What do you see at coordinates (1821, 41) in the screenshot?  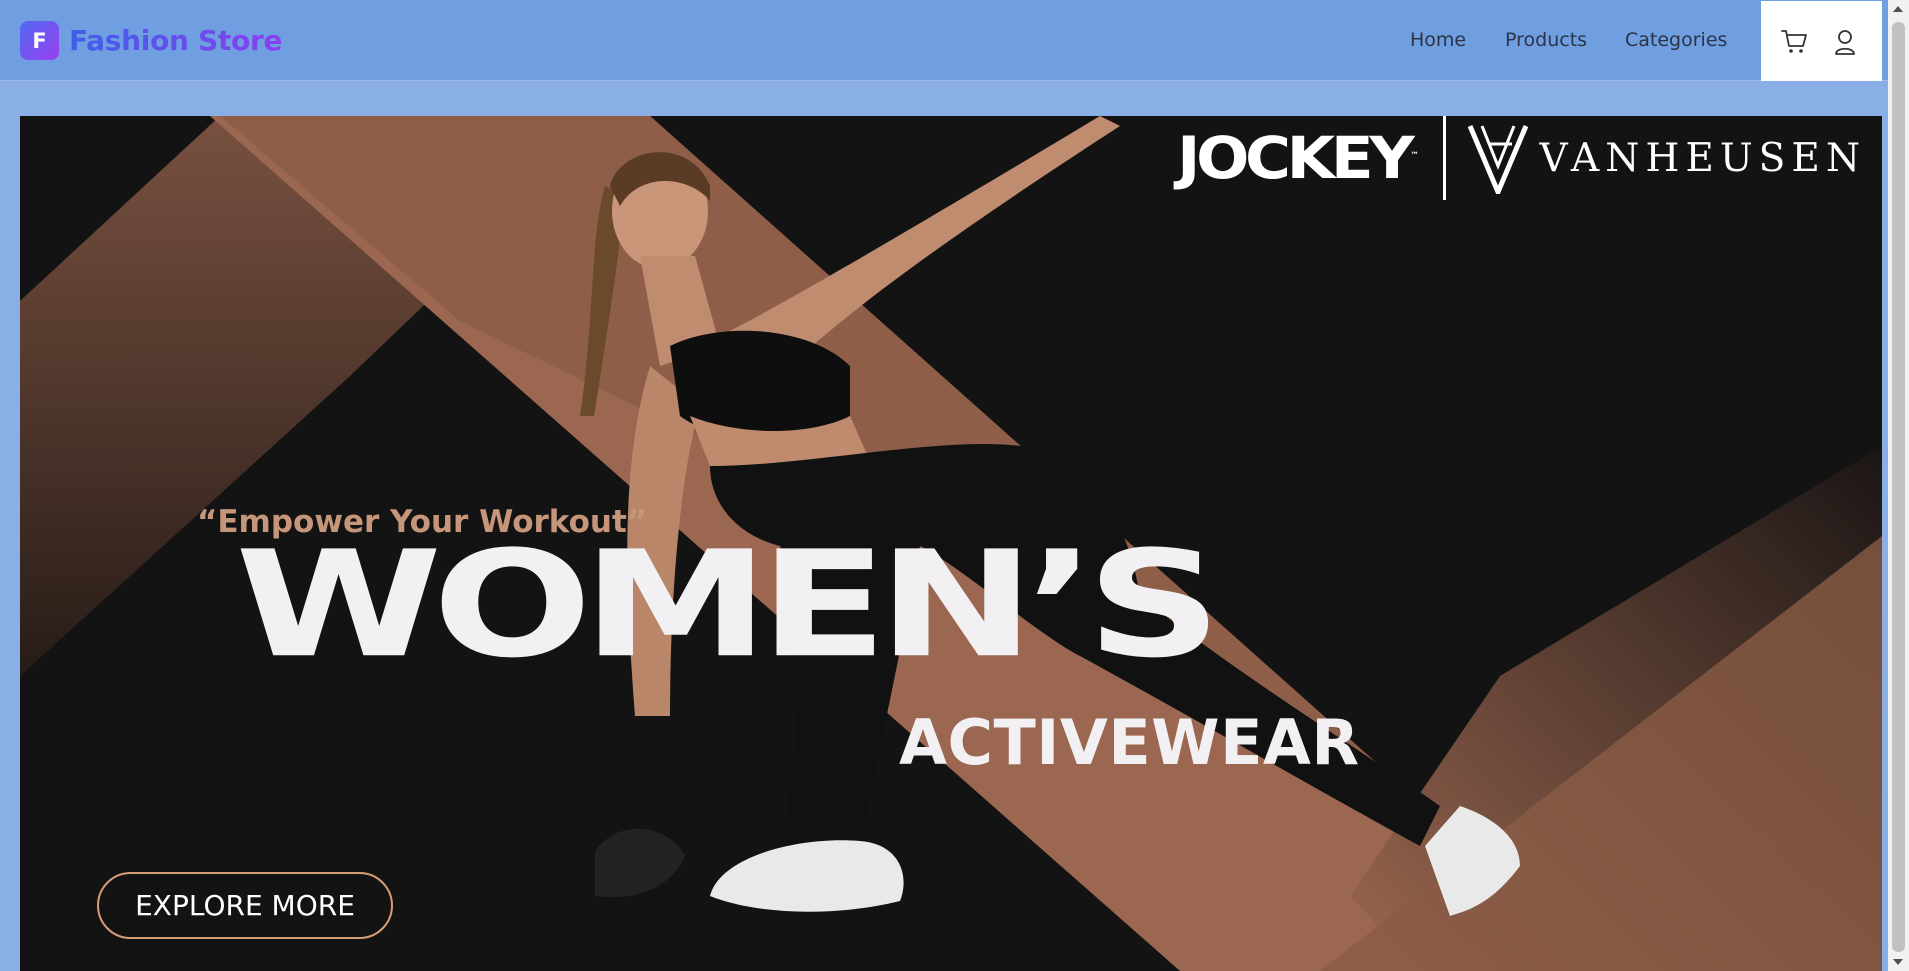 I see `header-actions` at bounding box center [1821, 41].